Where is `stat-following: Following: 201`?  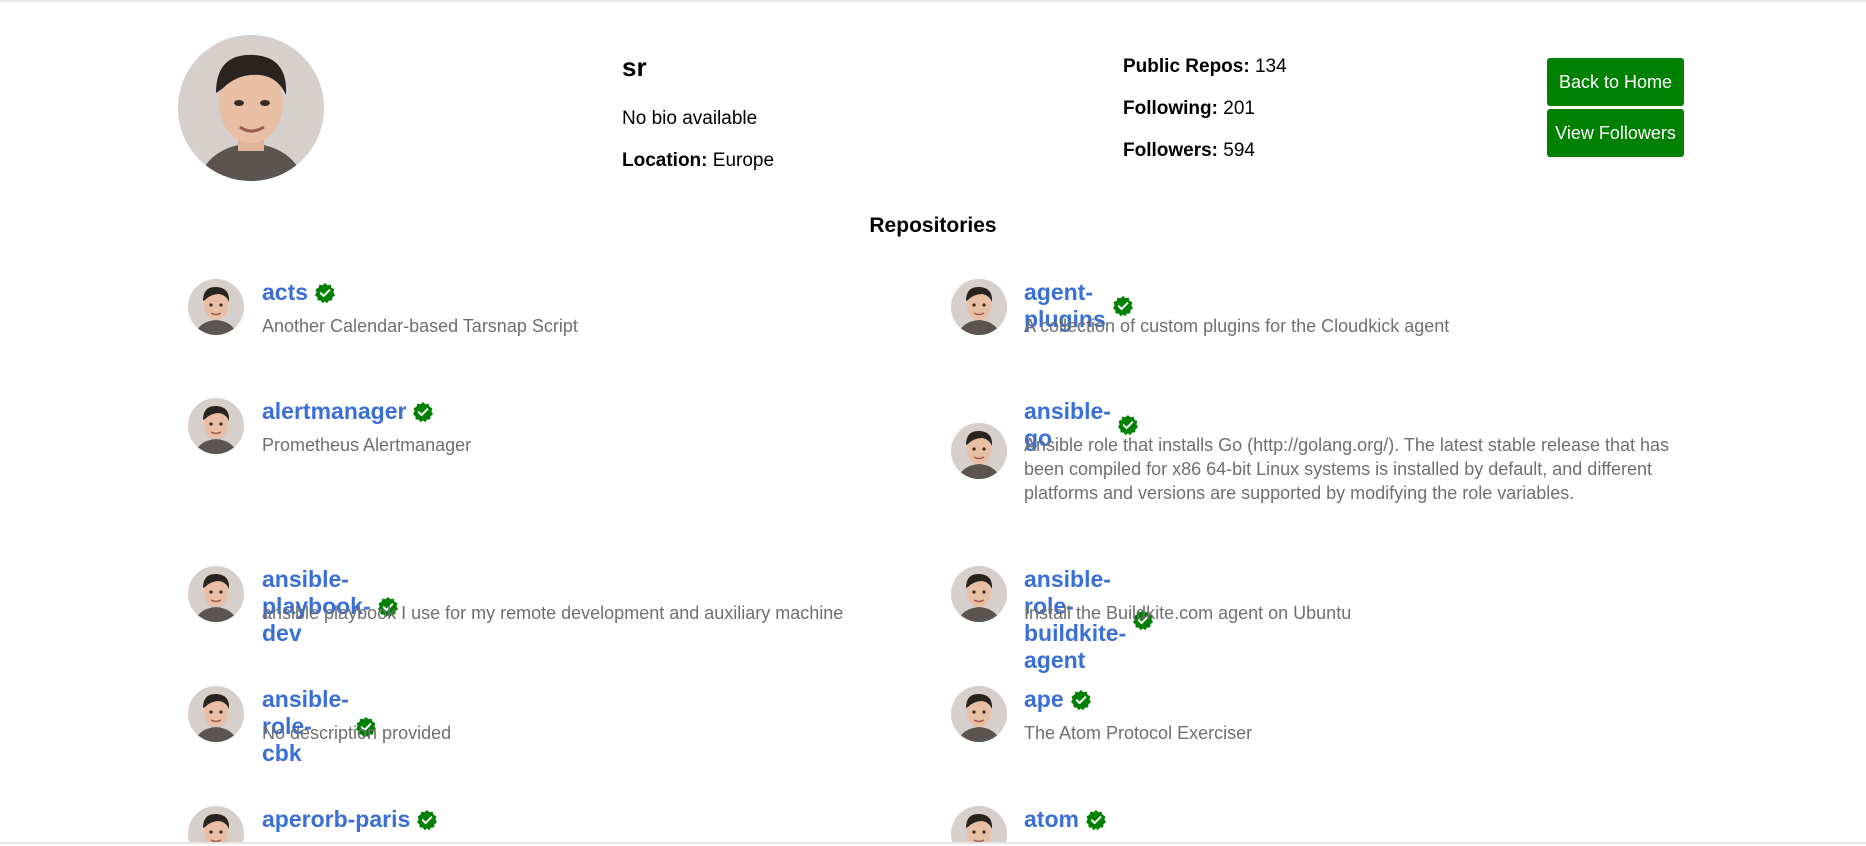
stat-following: Following: 201 is located at coordinates (1189, 109).